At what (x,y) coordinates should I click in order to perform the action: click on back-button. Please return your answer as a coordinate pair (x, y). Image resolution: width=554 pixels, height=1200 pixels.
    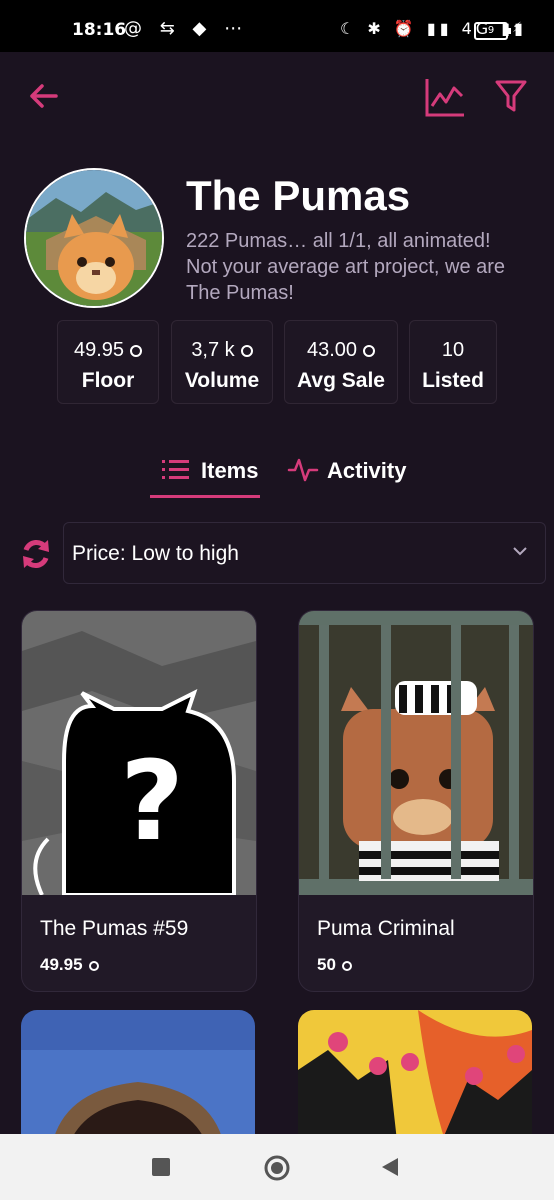
    Looking at the image, I should click on (44, 96).